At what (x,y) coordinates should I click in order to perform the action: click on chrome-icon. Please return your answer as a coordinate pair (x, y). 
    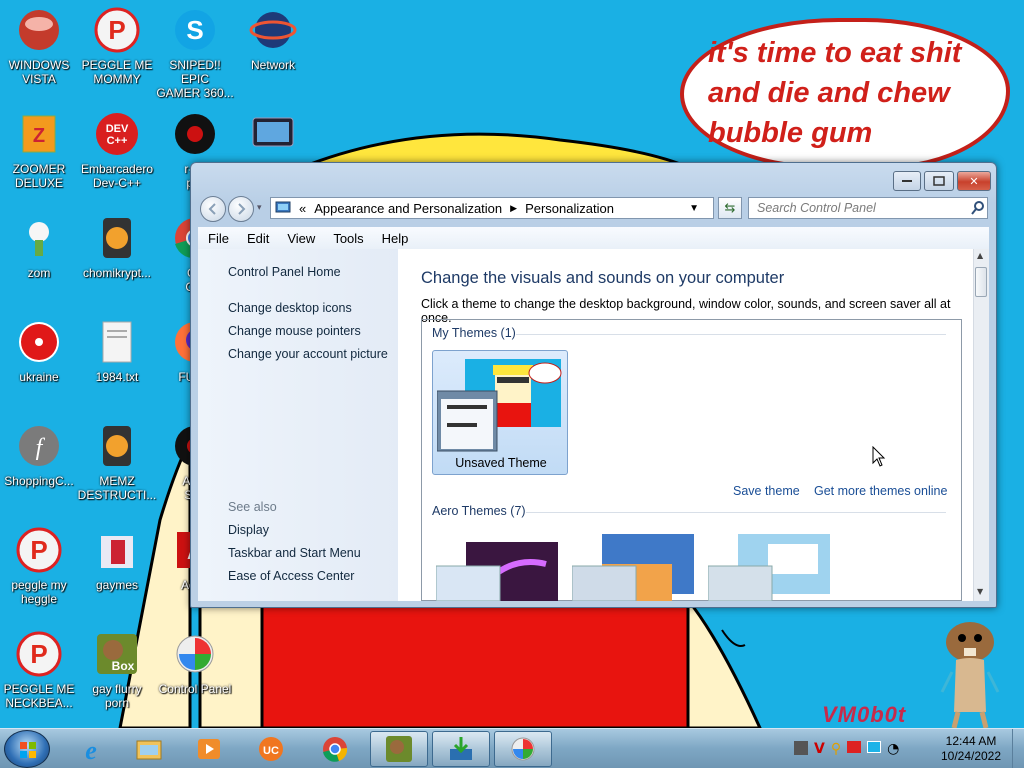
    Looking at the image, I should click on (335, 749).